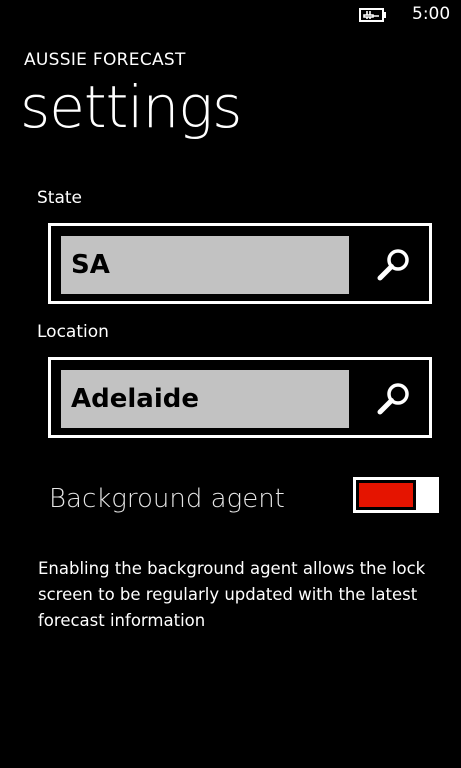 This screenshot has height=768, width=461. What do you see at coordinates (431, 14) in the screenshot?
I see `clock: 5:00` at bounding box center [431, 14].